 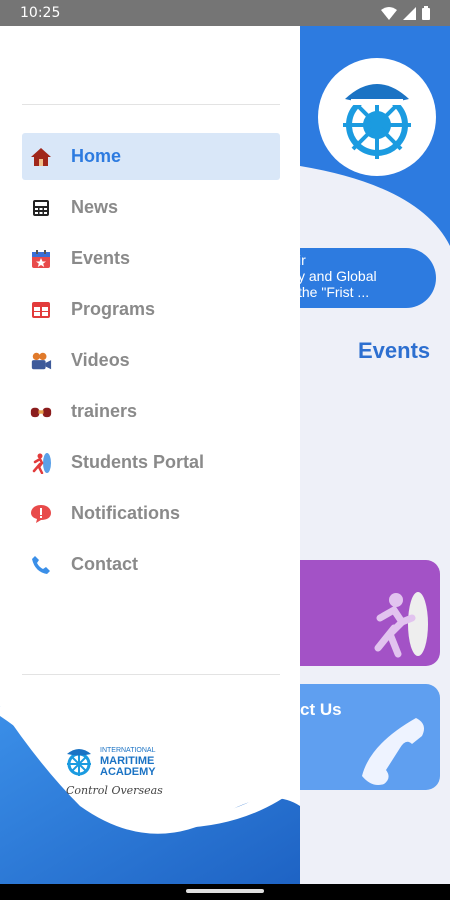 What do you see at coordinates (41, 514) in the screenshot?
I see `notification-icon` at bounding box center [41, 514].